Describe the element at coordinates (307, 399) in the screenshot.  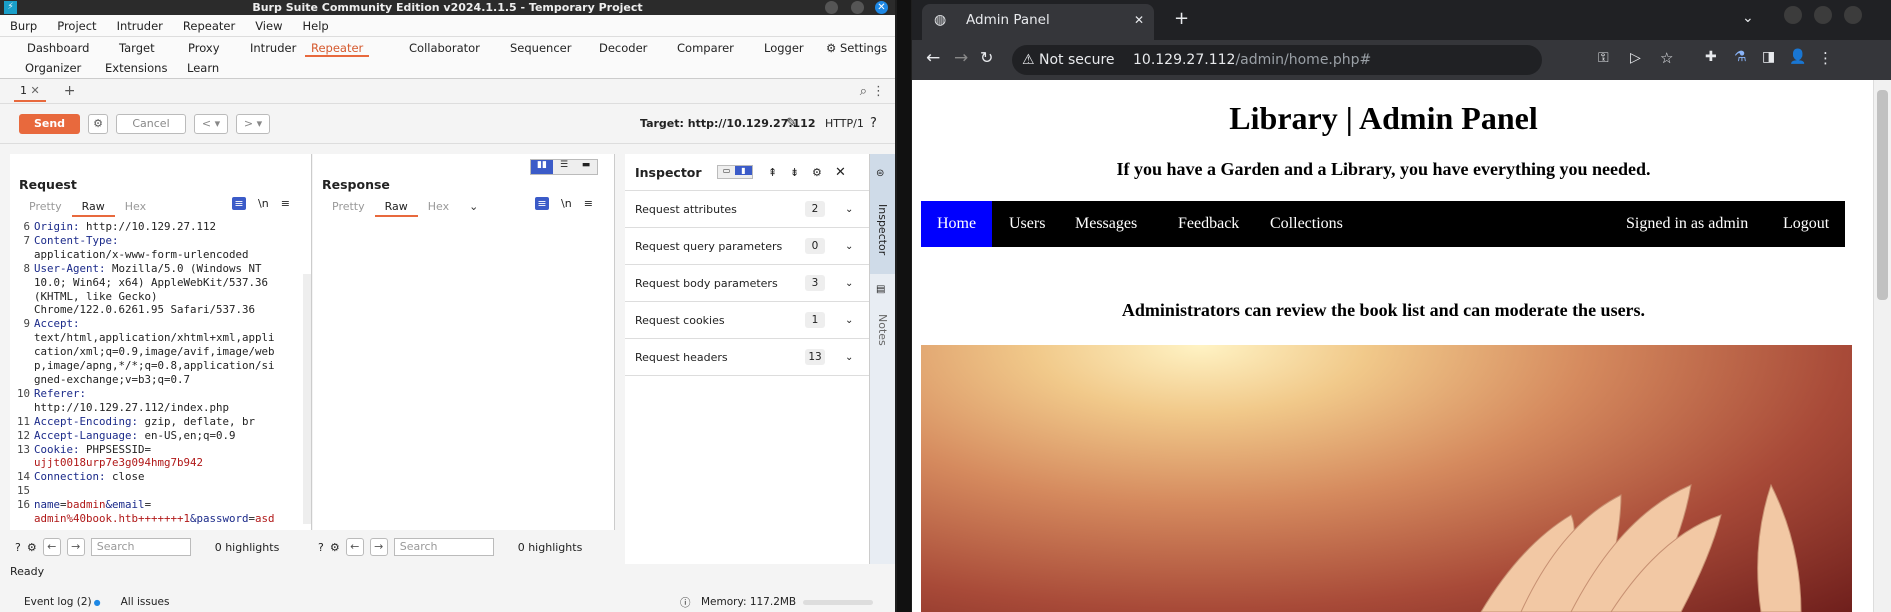
I see `request-scrollbar` at that location.